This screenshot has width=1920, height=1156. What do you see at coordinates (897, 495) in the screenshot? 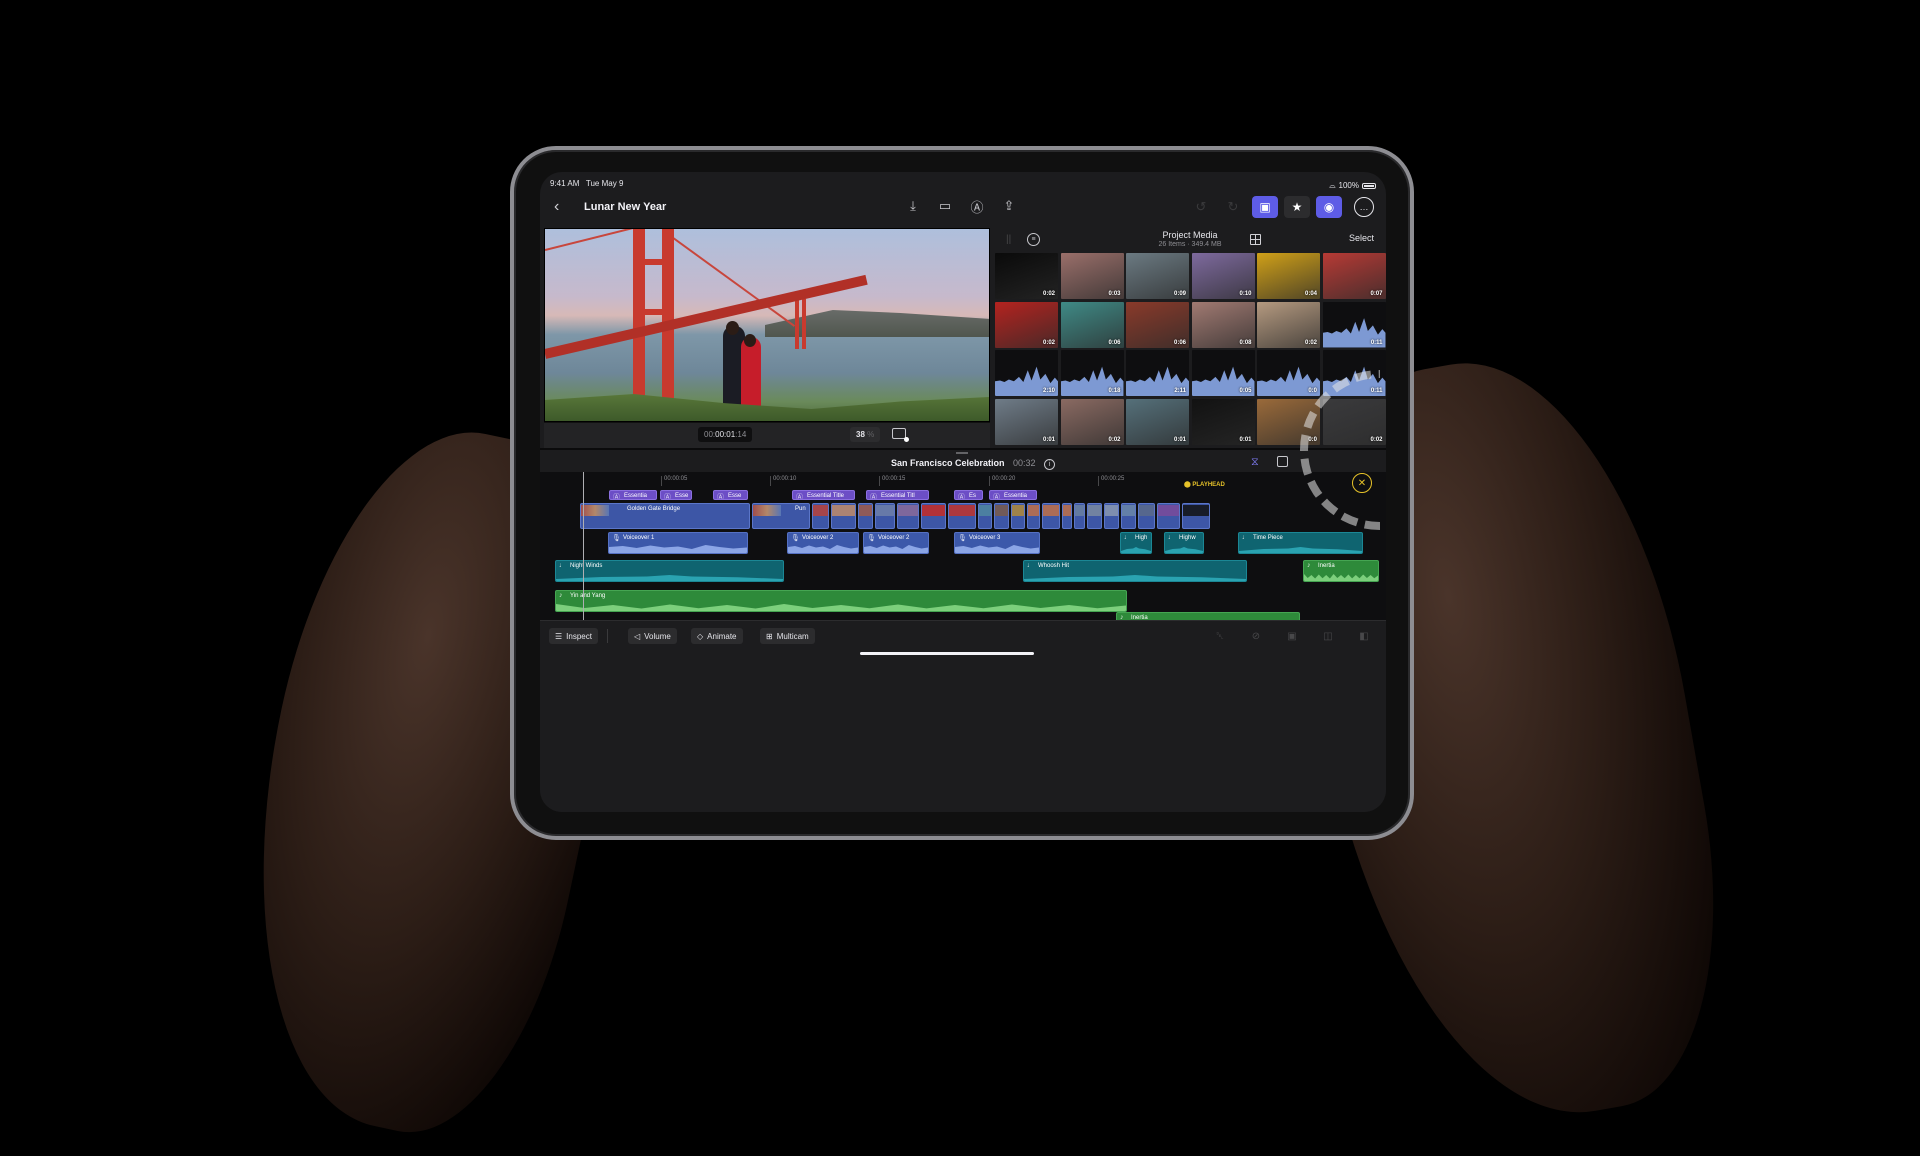
I see `title-clip: Ⓐ Essential Titl` at bounding box center [897, 495].